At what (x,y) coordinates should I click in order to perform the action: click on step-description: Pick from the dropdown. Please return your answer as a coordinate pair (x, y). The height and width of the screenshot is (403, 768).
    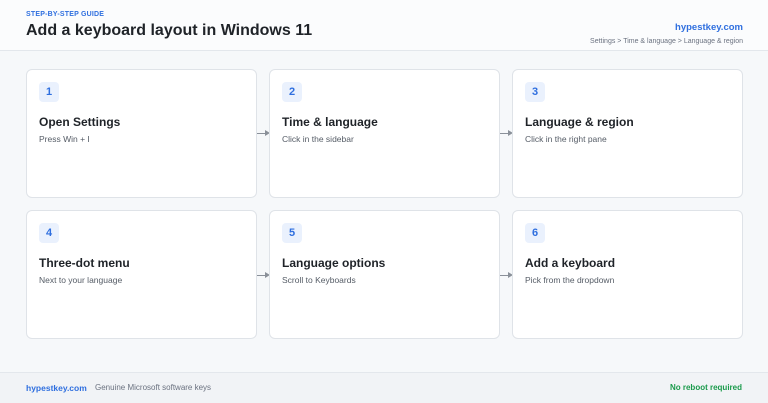
    Looking at the image, I should click on (570, 280).